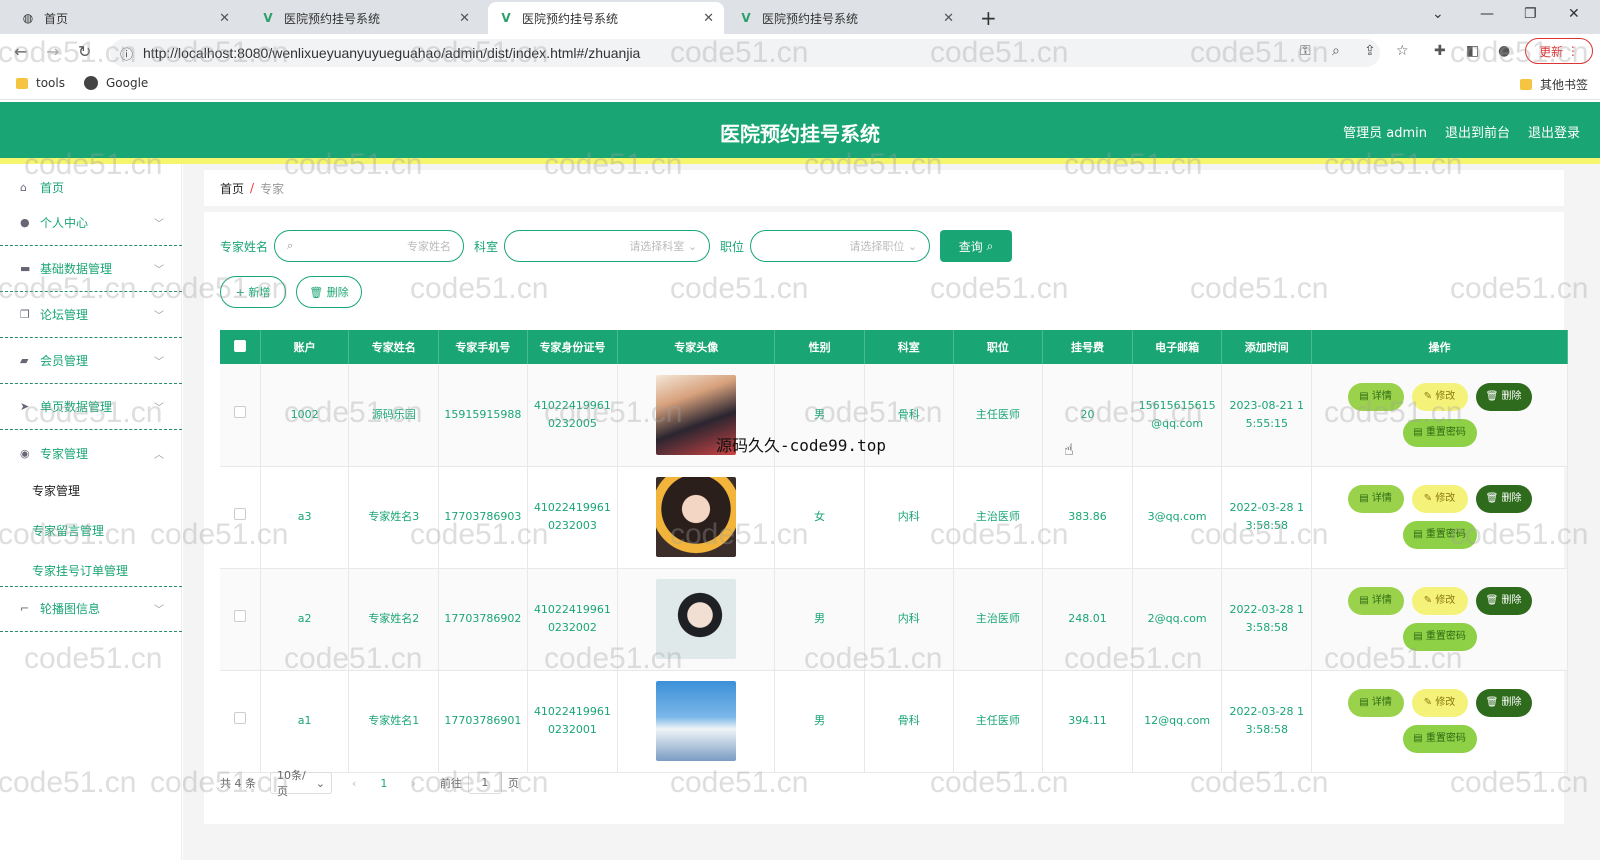 This screenshot has height=860, width=1600. I want to click on add-button: + 新增, so click(253, 292).